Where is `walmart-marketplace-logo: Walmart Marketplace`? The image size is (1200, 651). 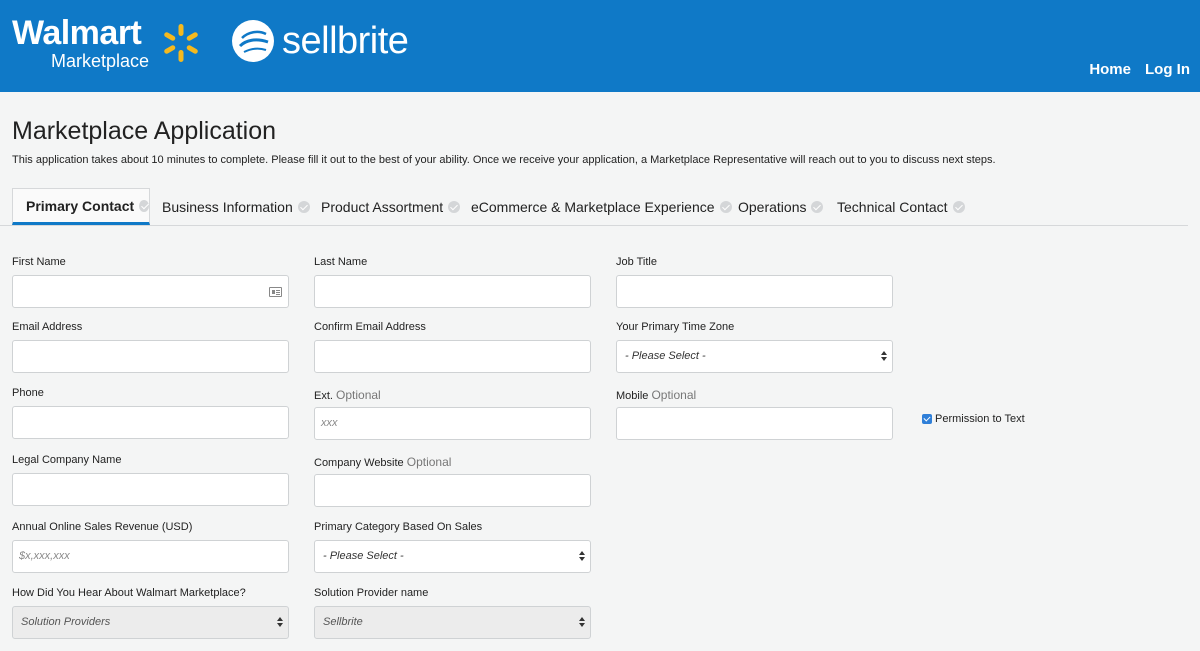
walmart-marketplace-logo: Walmart Marketplace is located at coordinates (105, 42).